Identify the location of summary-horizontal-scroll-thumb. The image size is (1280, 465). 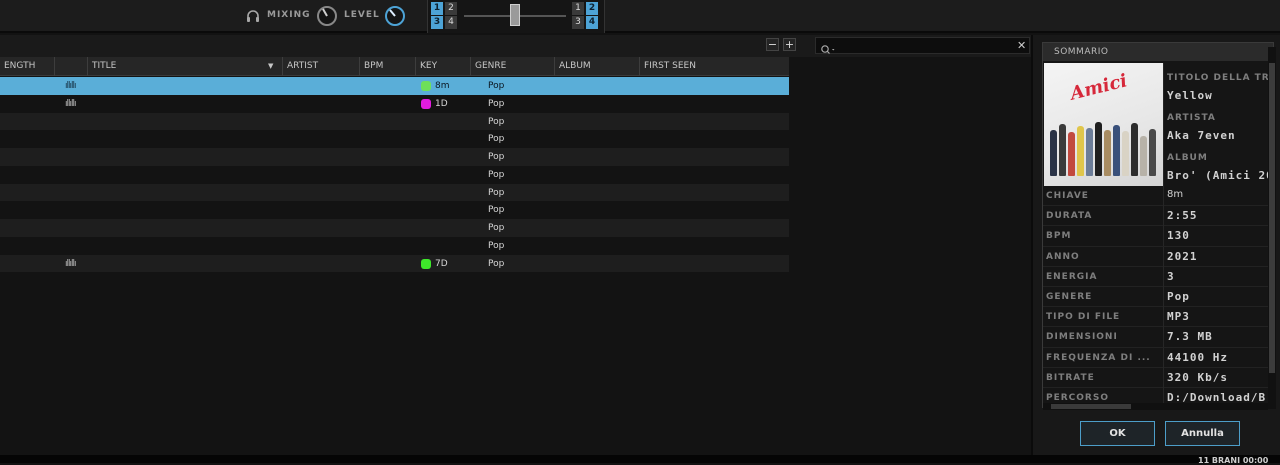
(1091, 406).